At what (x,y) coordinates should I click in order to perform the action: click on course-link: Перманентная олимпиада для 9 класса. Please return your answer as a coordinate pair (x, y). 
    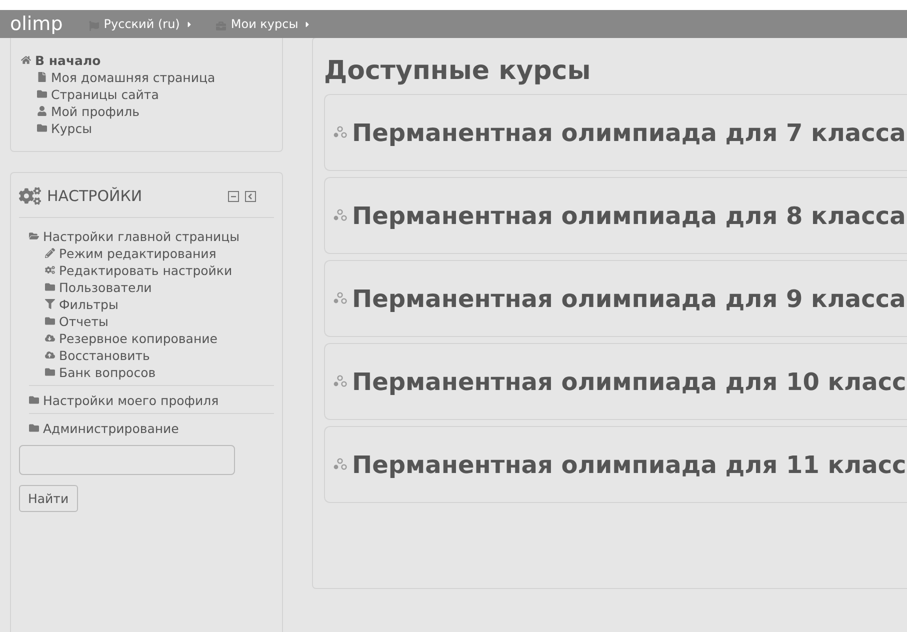
    Looking at the image, I should click on (629, 298).